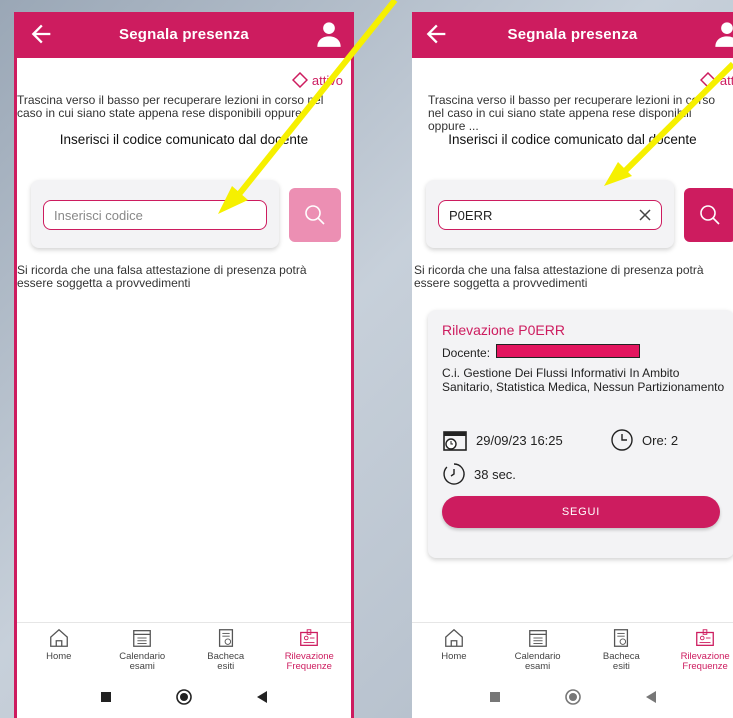  Describe the element at coordinates (466, 353) in the screenshot. I see `teacher-label: Docente:` at that location.